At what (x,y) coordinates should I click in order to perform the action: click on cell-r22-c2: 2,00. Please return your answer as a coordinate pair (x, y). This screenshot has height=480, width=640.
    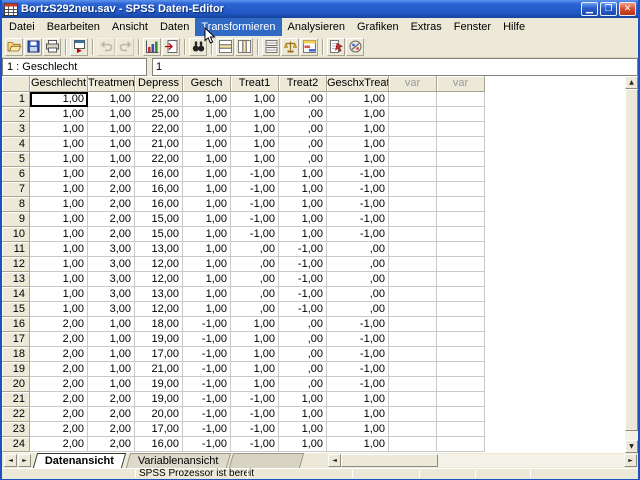
    Looking at the image, I should click on (111, 414).